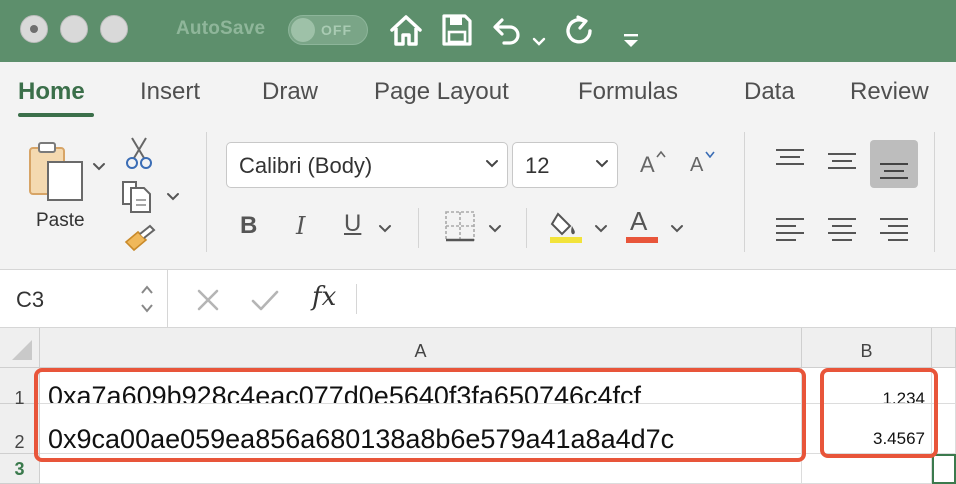 The width and height of the screenshot is (956, 484). Describe the element at coordinates (460, 226) in the screenshot. I see `borders-icon` at that location.